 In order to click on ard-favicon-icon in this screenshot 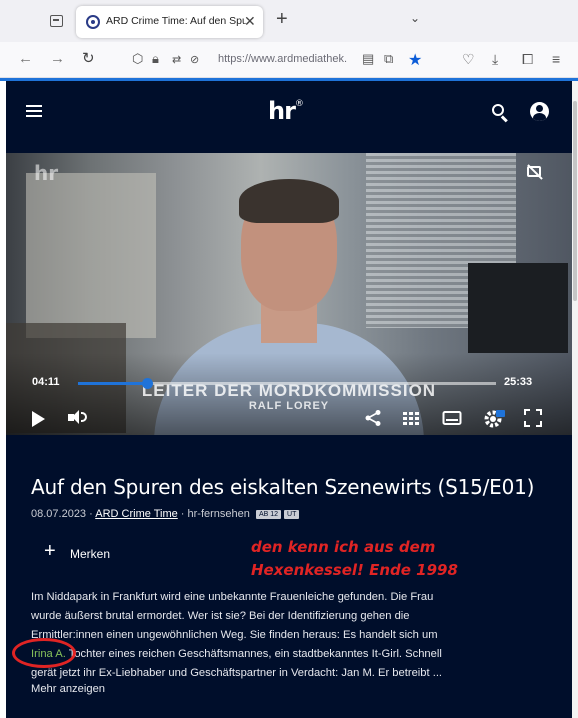, I will do `click(93, 22)`.